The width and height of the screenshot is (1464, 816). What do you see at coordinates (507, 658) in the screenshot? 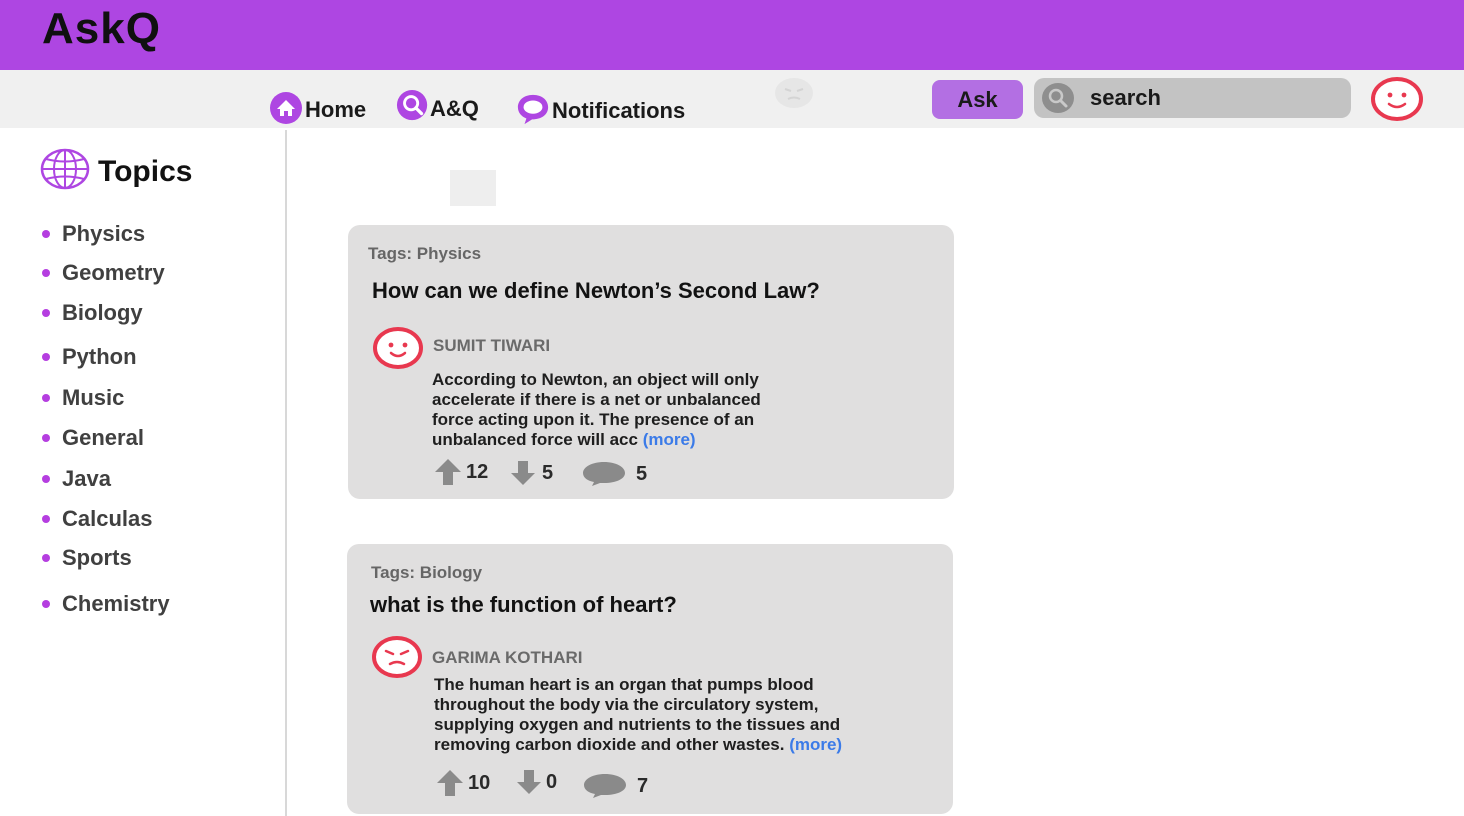
I see `author-name: GARIMA KOTHARI` at bounding box center [507, 658].